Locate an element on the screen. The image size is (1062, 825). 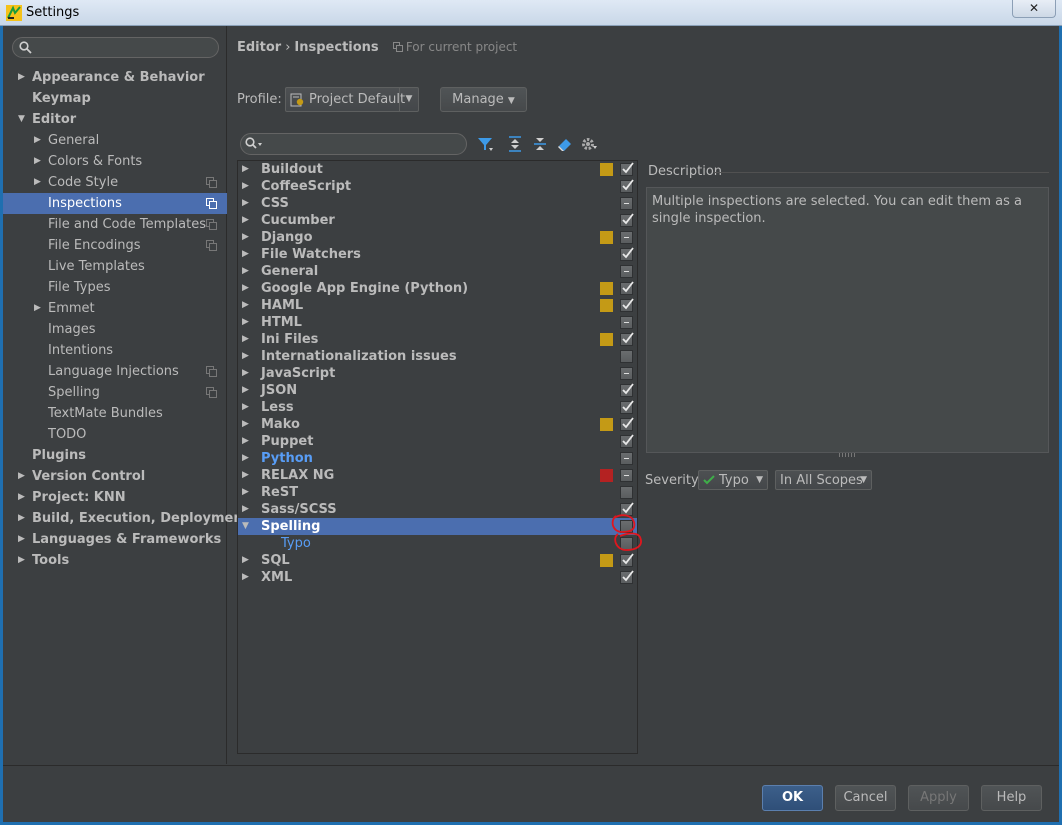
tree-child-row: Typo is located at coordinates (437, 543).